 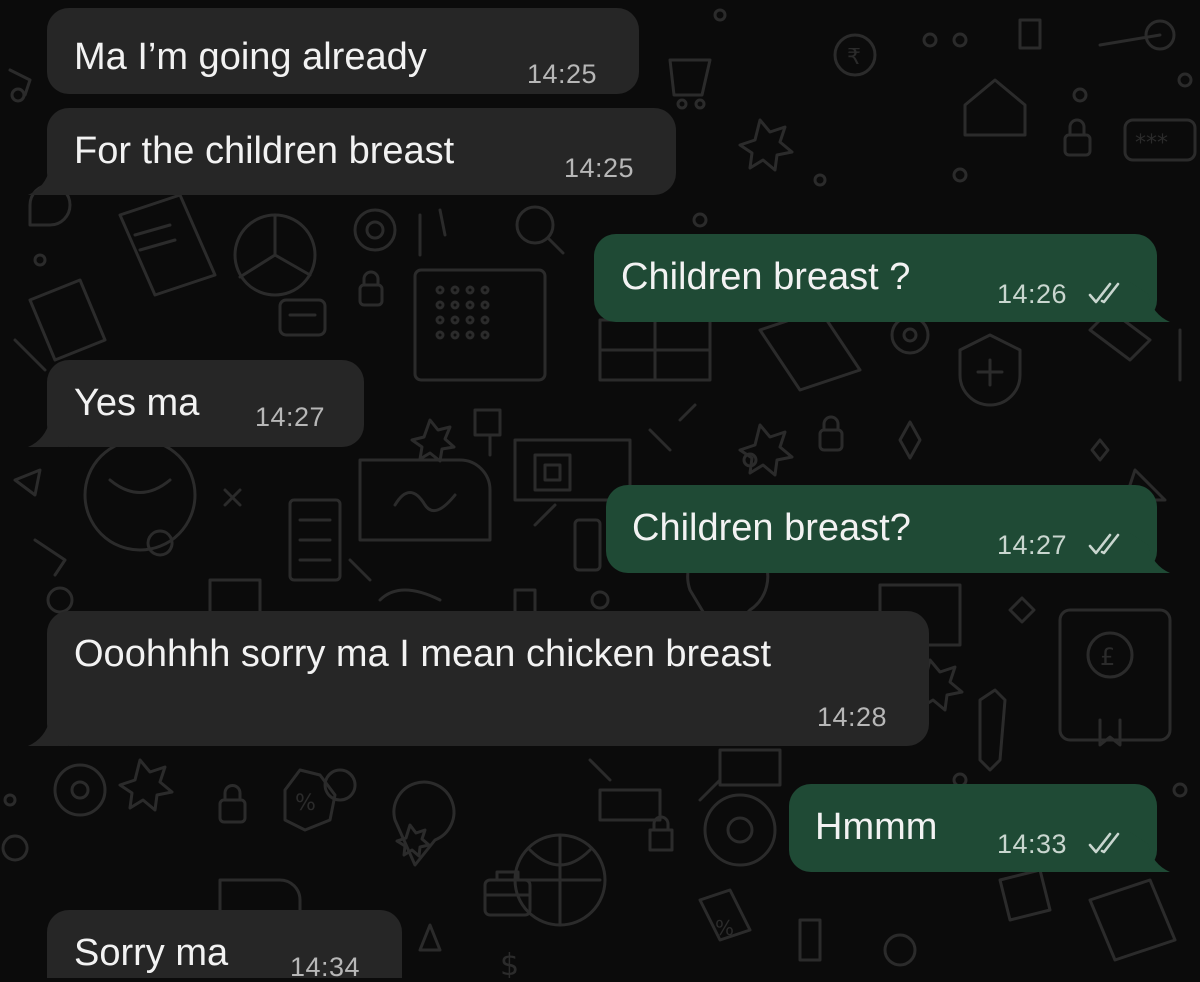 What do you see at coordinates (137, 403) in the screenshot?
I see `message-text: Yes ma` at bounding box center [137, 403].